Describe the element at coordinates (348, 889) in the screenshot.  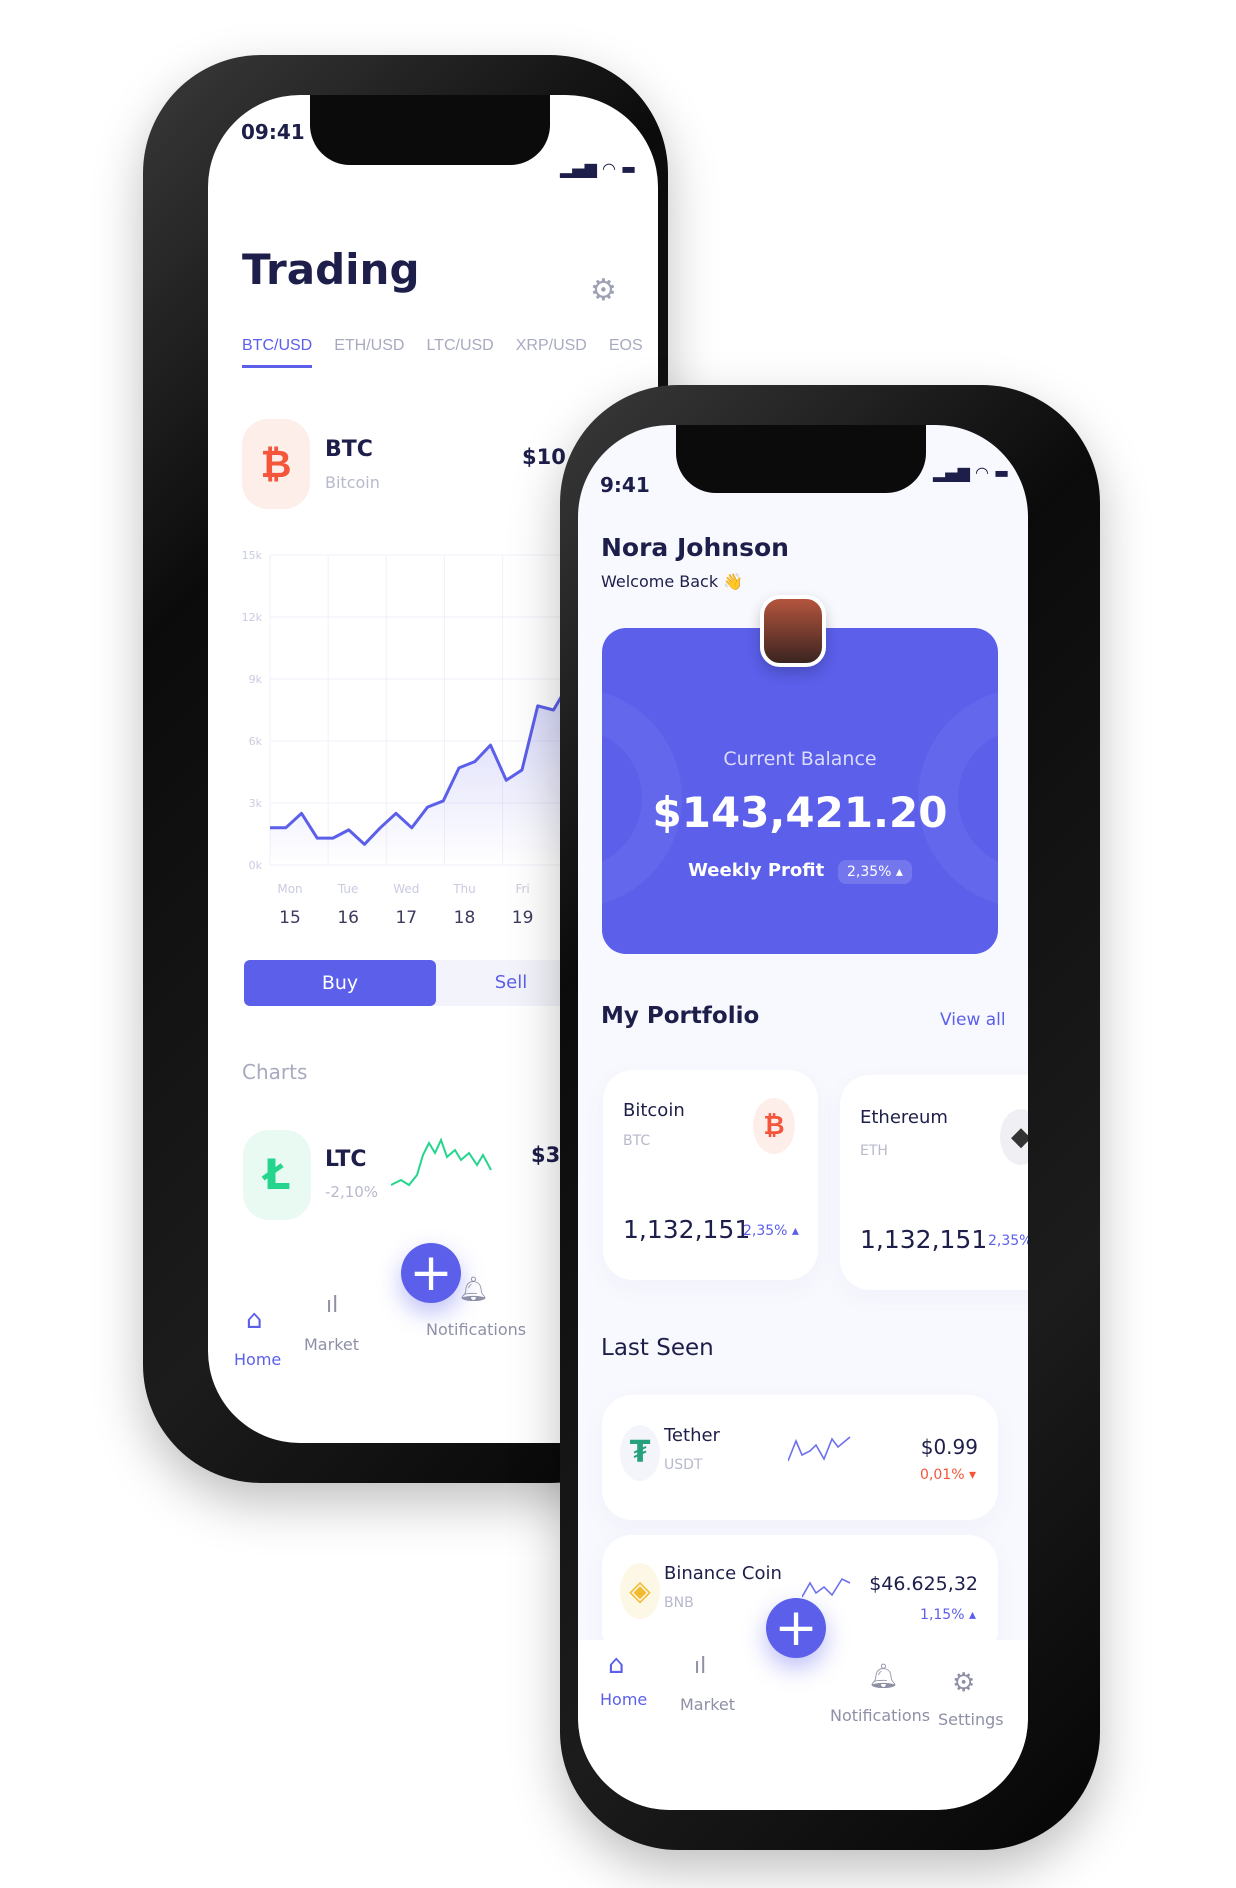
I see `x-day-label: Tue` at that location.